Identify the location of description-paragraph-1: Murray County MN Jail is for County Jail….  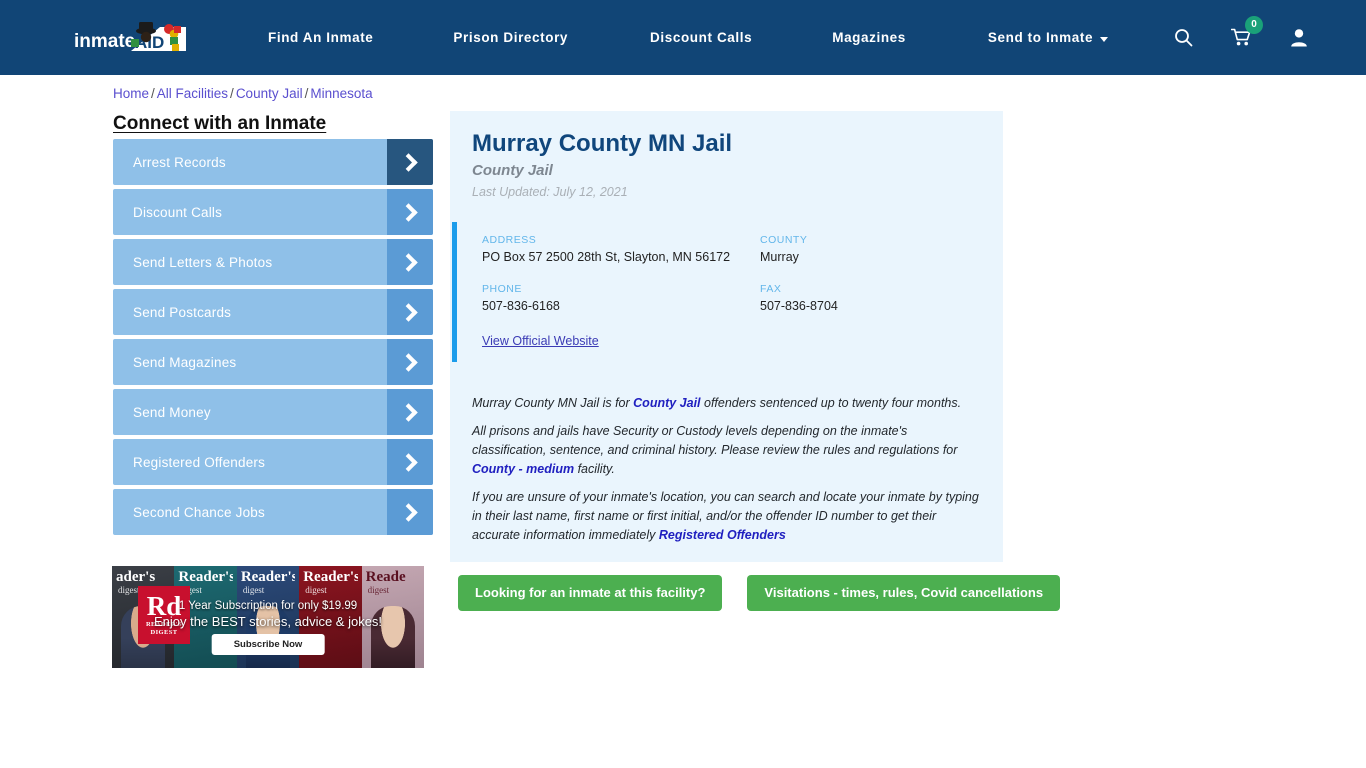
(727, 403).